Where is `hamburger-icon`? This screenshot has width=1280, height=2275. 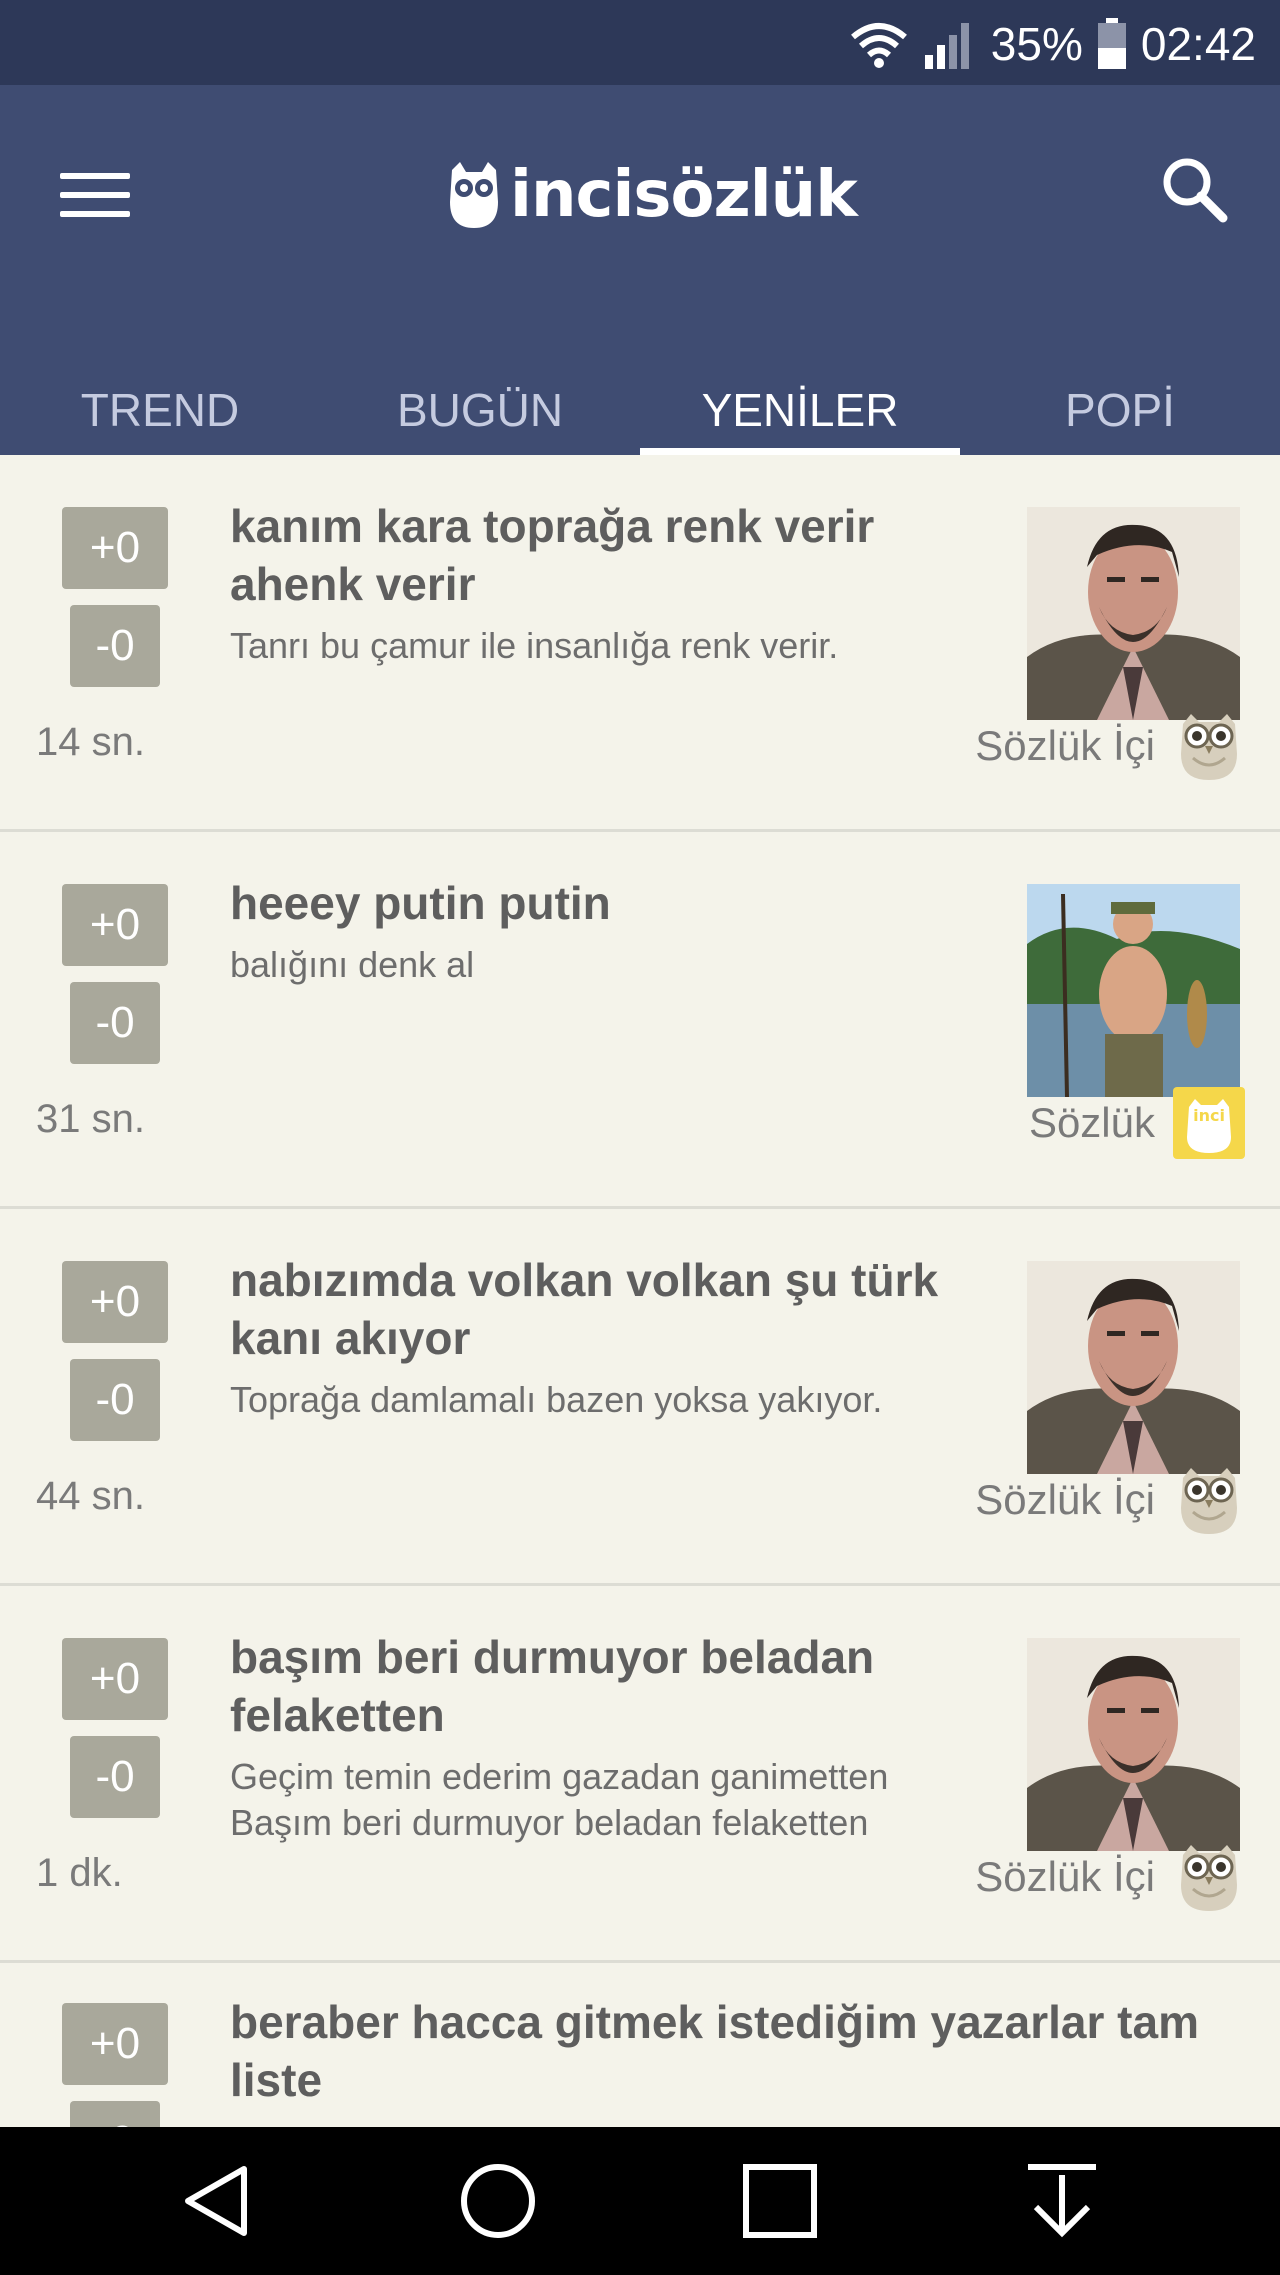 hamburger-icon is located at coordinates (95, 176).